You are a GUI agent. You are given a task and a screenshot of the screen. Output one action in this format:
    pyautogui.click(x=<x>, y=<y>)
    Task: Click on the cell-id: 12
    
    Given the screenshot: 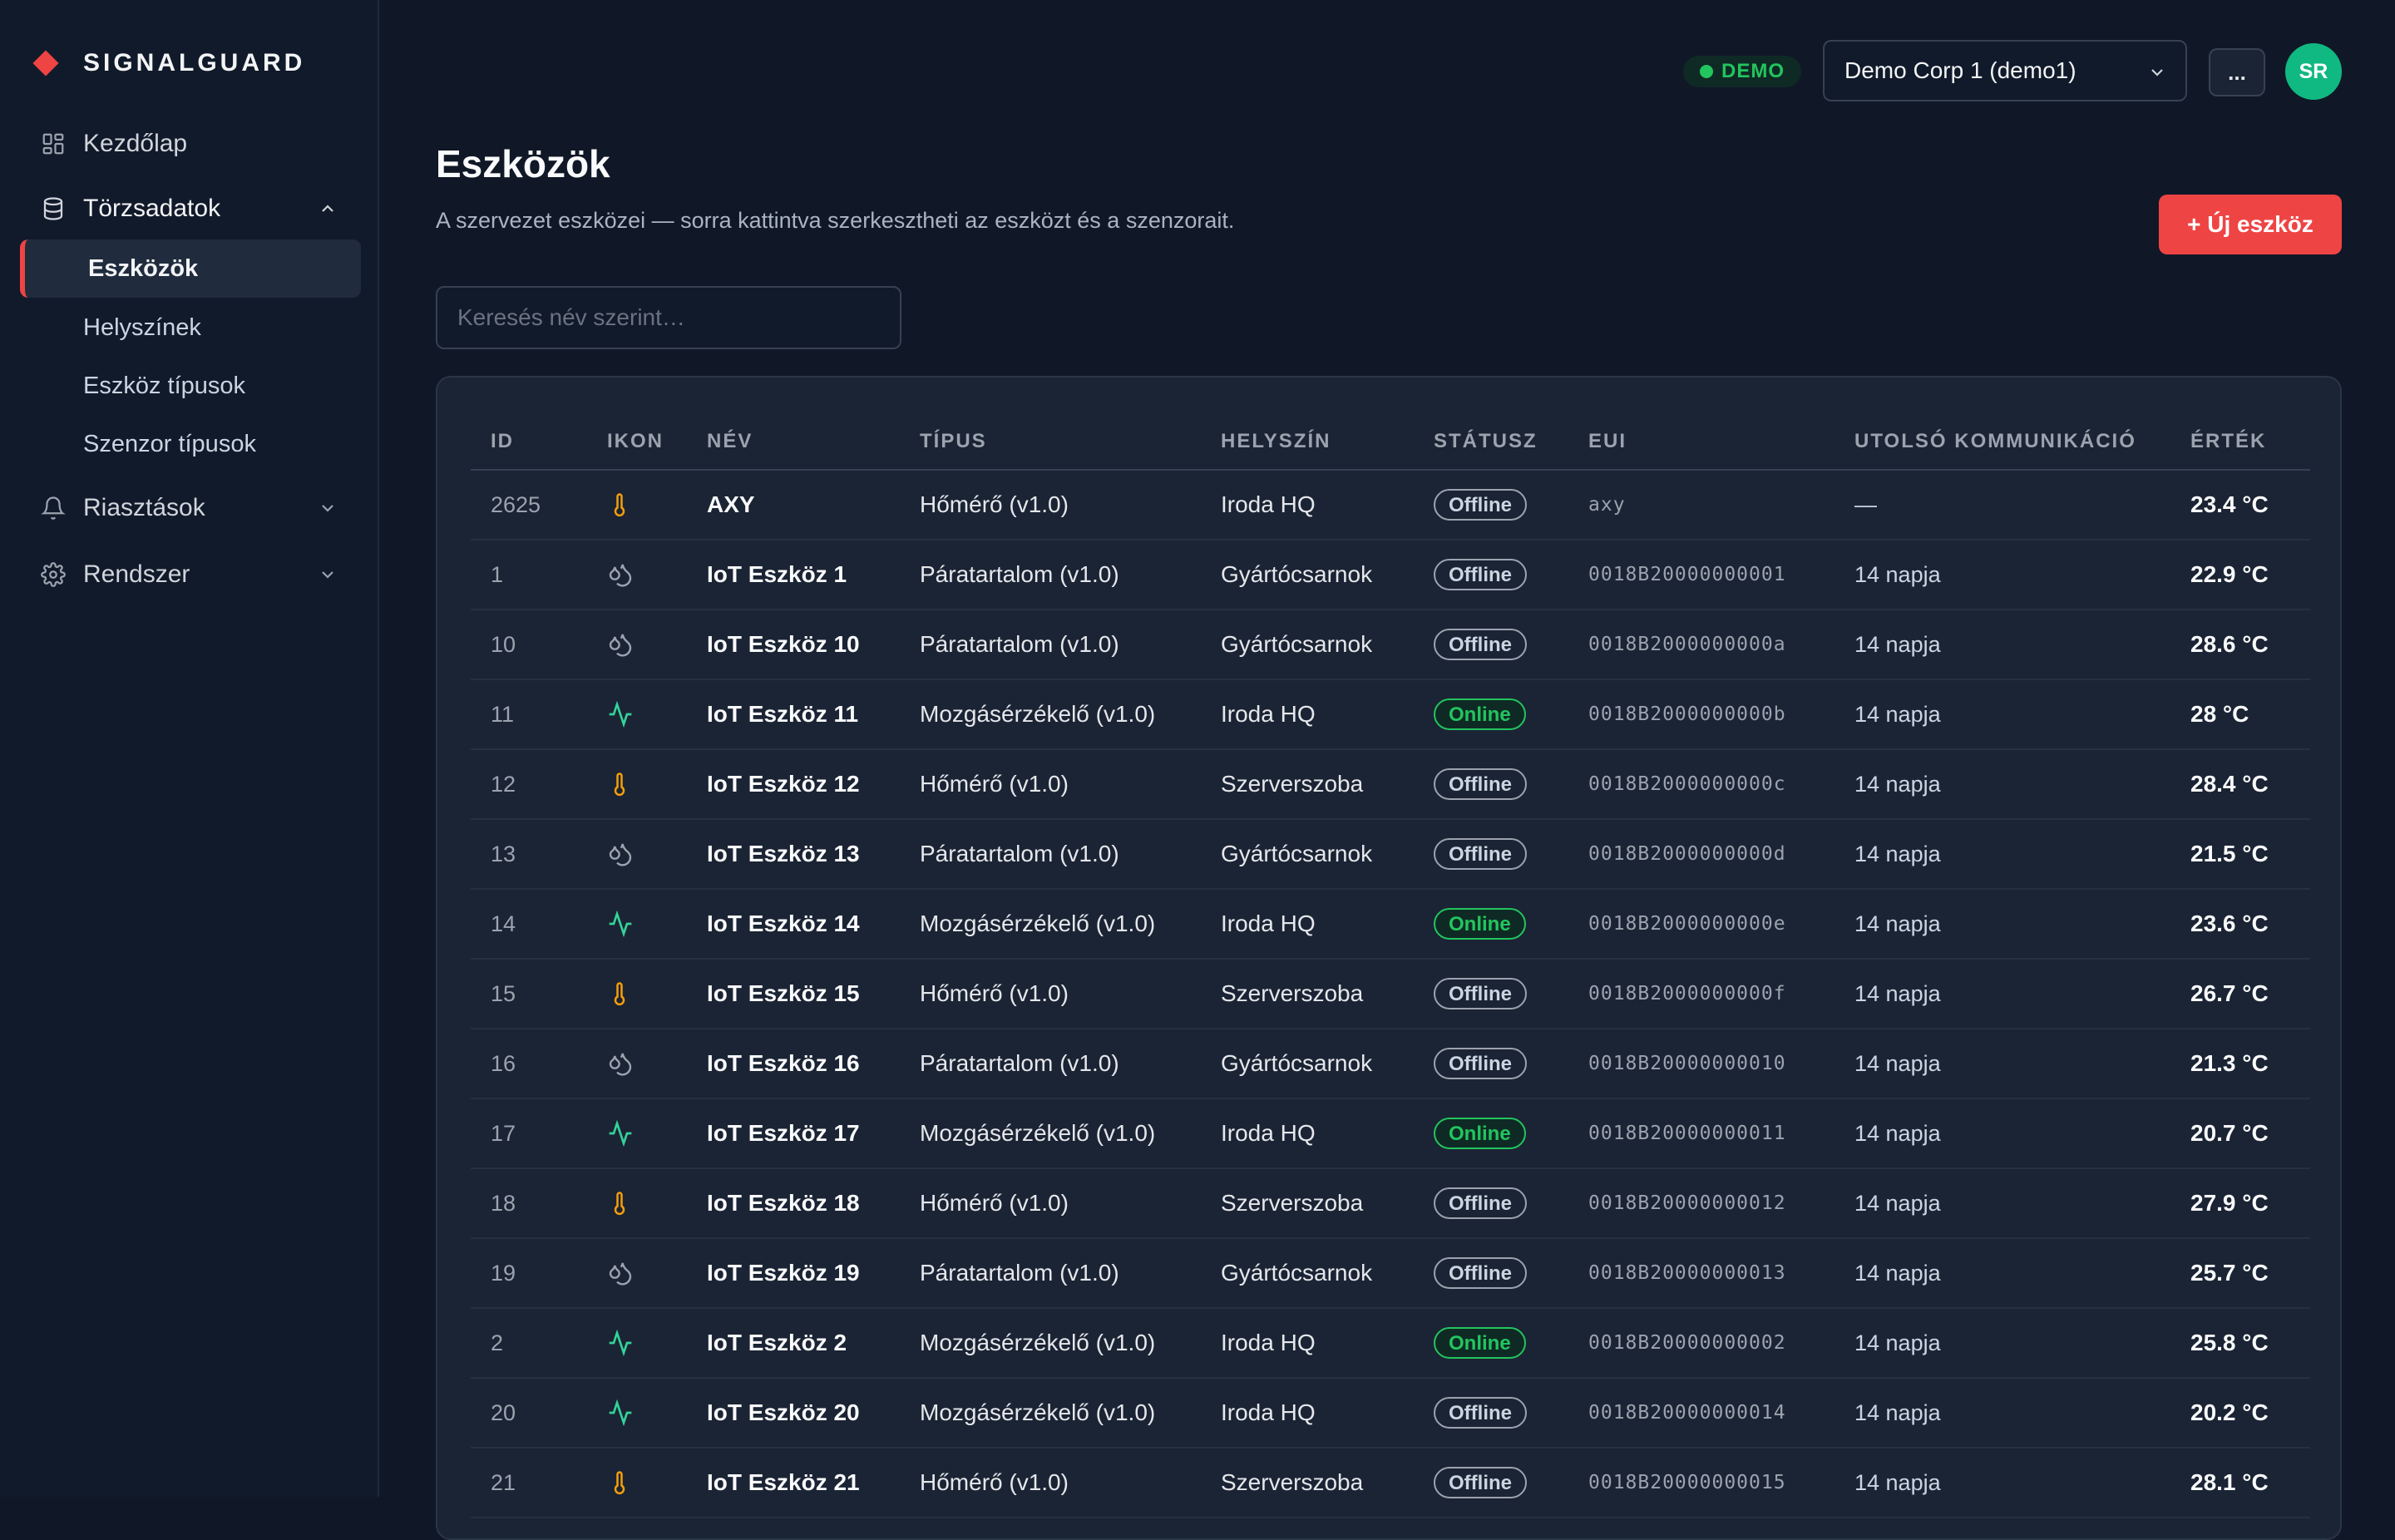 What is the action you would take?
    pyautogui.click(x=529, y=784)
    